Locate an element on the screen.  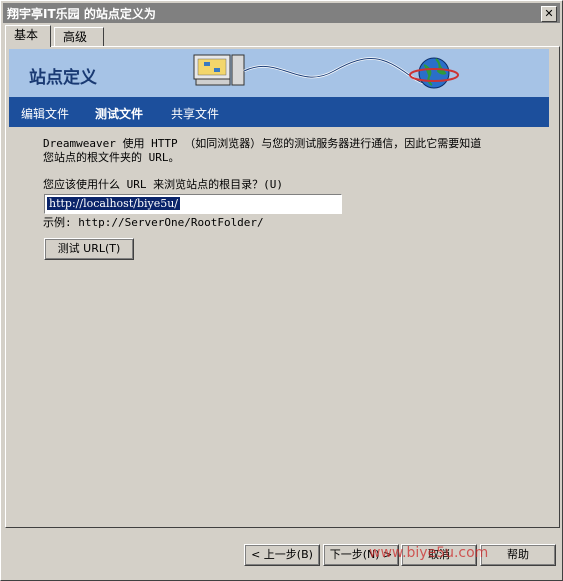
window-title: 翔宇亭IT乐园 的站点定义为 is located at coordinates (81, 14).